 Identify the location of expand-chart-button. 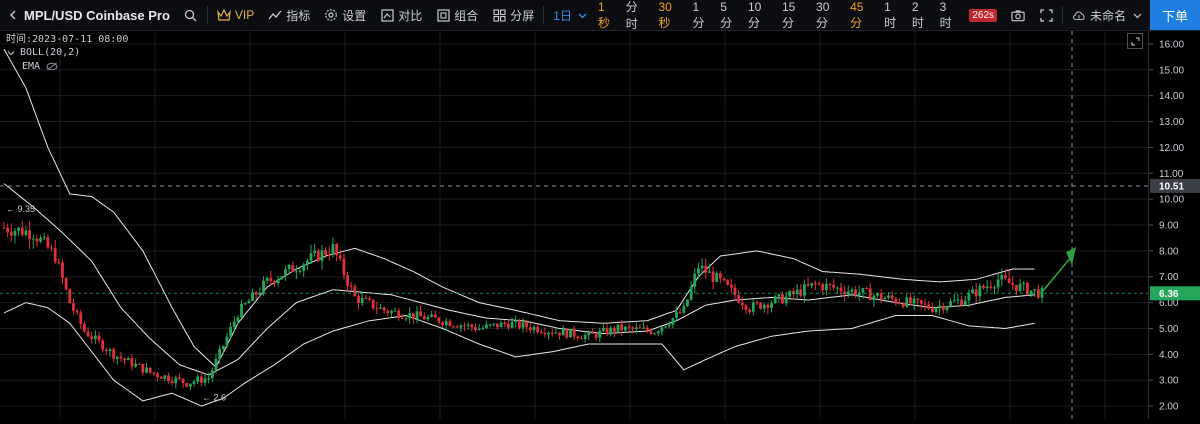
(1135, 41).